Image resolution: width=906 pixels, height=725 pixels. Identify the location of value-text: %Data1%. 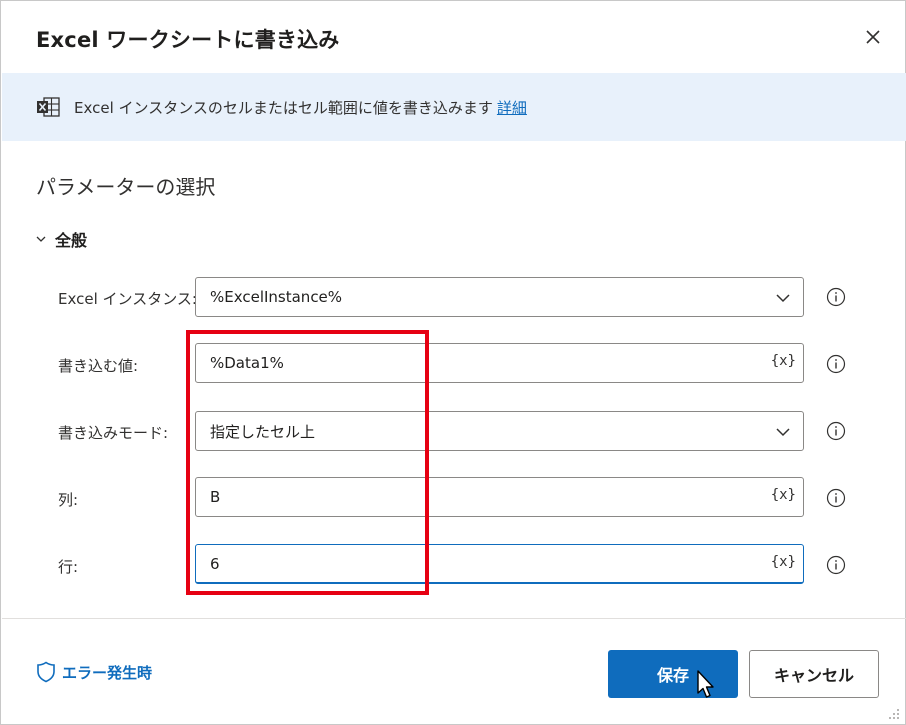
(247, 363).